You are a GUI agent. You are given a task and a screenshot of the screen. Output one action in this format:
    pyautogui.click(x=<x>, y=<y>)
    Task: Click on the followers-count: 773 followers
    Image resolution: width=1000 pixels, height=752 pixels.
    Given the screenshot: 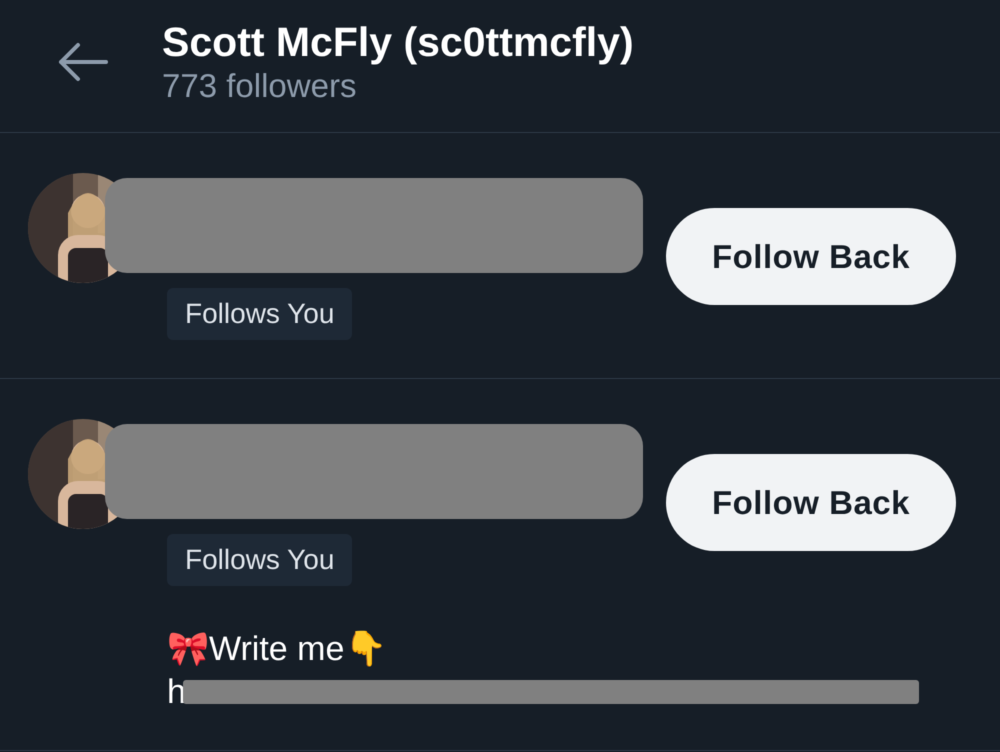 What is the action you would take?
    pyautogui.click(x=260, y=86)
    